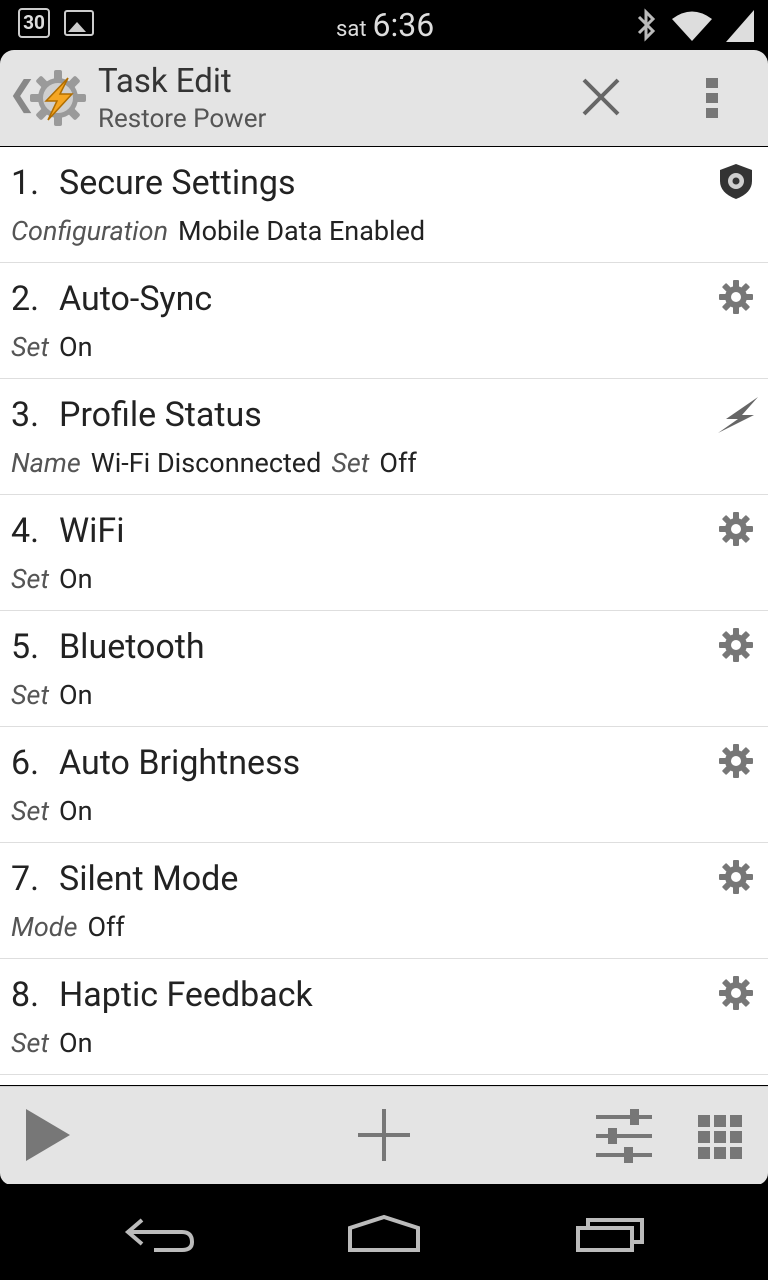  What do you see at coordinates (736, 181) in the screenshot?
I see `shield-gear-icon` at bounding box center [736, 181].